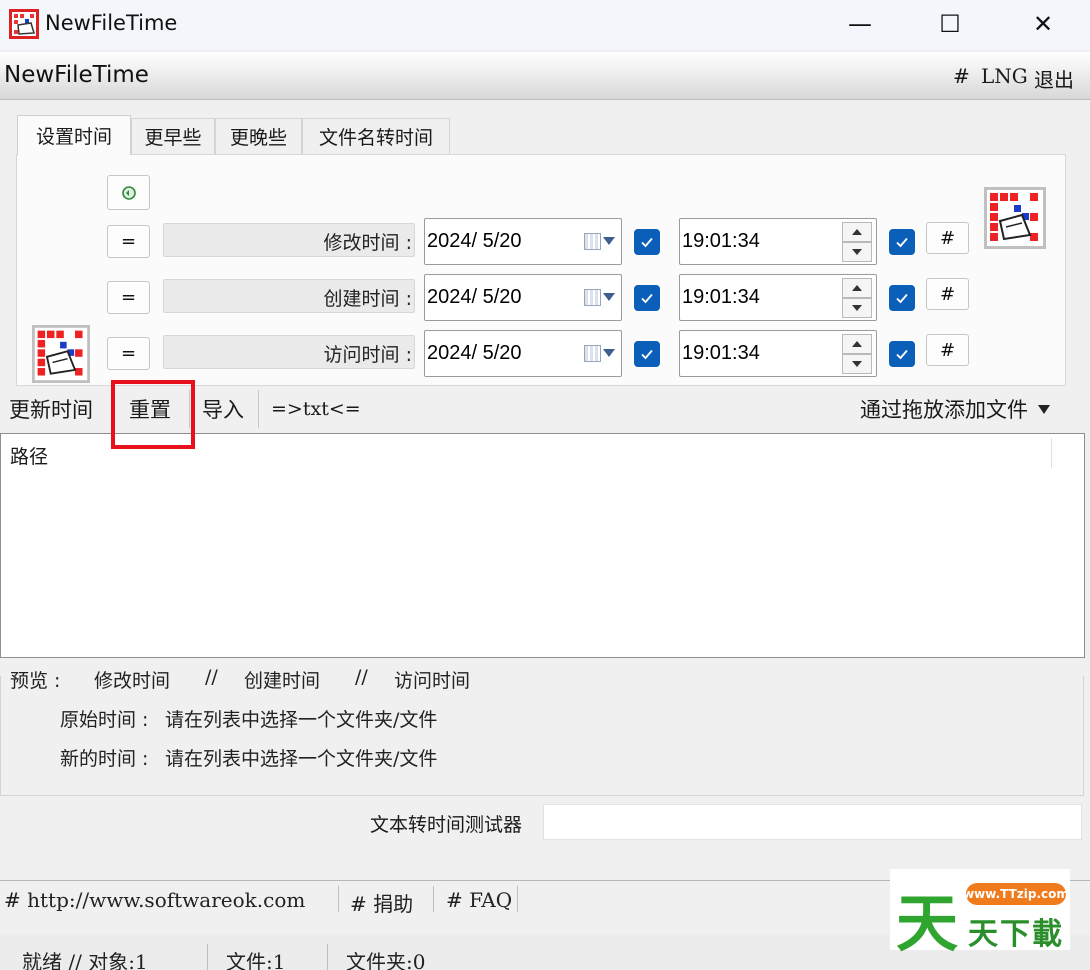 The height and width of the screenshot is (970, 1090). Describe the element at coordinates (301, 759) in the screenshot. I see `new-time-value: 请在列表中选择一个文件夹/文件` at that location.